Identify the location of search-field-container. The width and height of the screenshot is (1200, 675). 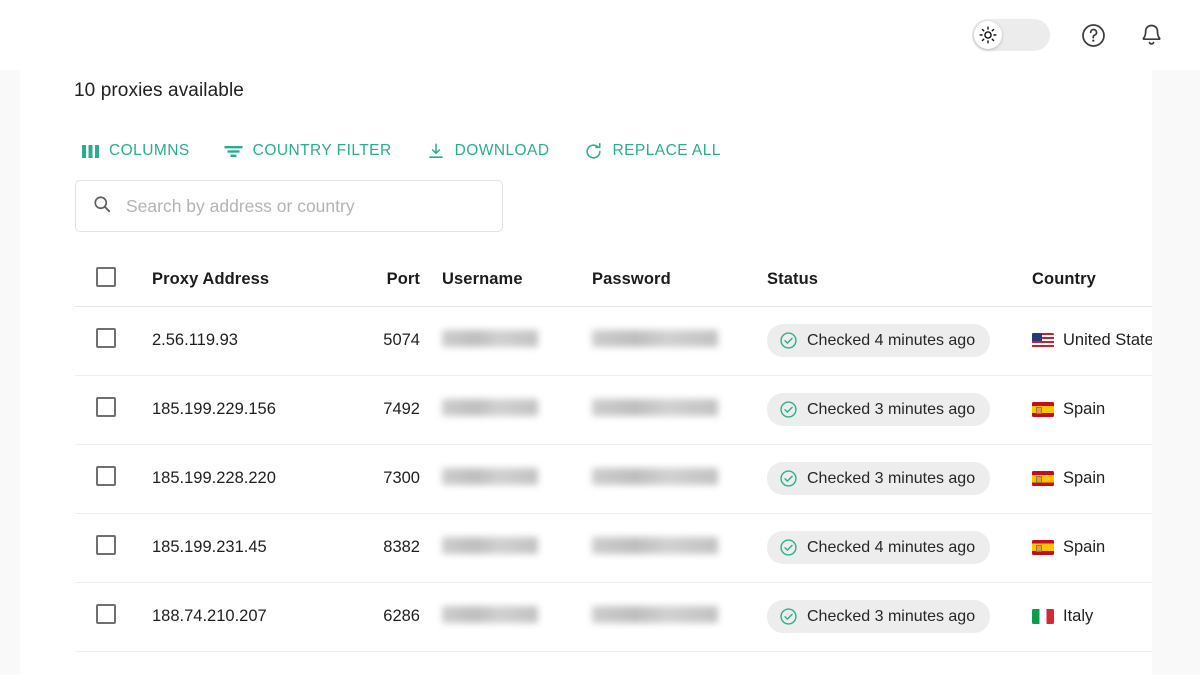
(289, 206).